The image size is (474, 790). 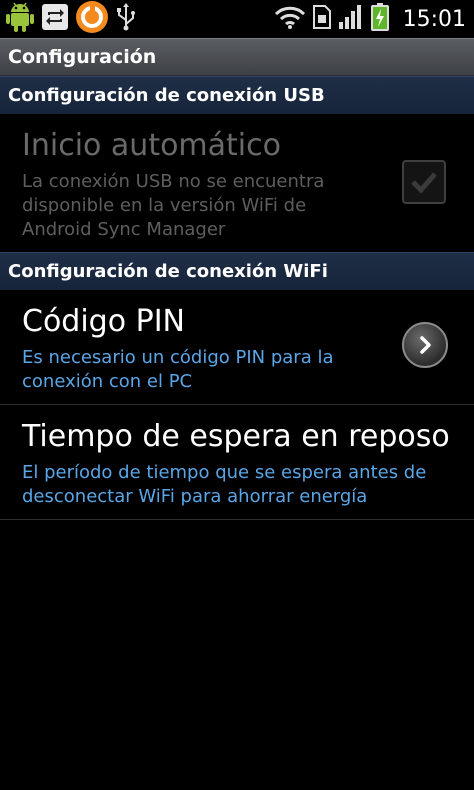 What do you see at coordinates (126, 19) in the screenshot?
I see `usb-icon` at bounding box center [126, 19].